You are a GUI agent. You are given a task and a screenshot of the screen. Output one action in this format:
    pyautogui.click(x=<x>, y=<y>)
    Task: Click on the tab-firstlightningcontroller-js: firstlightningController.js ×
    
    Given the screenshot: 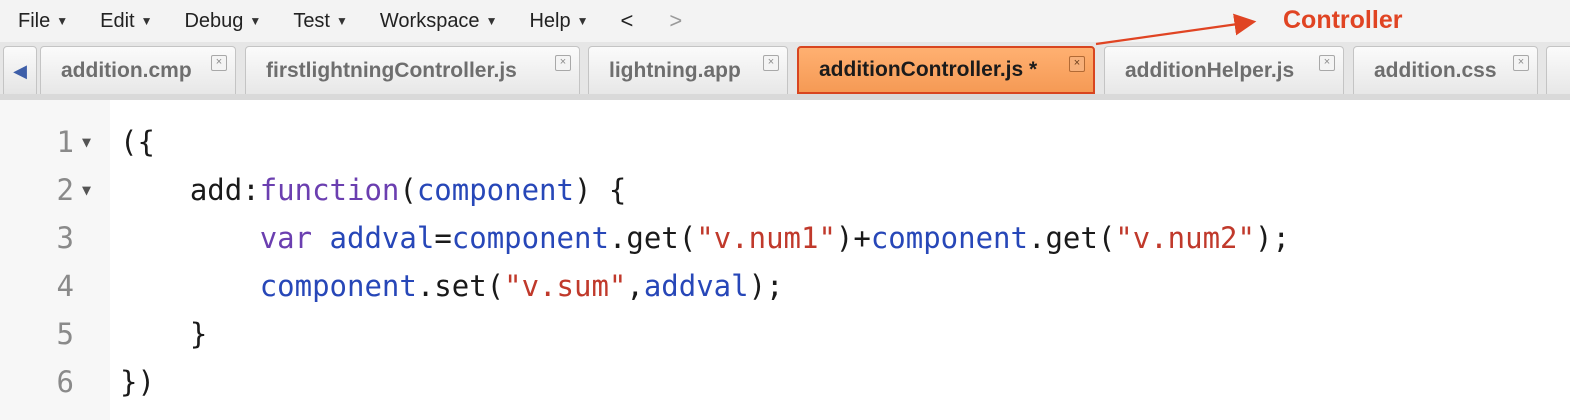 What is the action you would take?
    pyautogui.click(x=412, y=70)
    